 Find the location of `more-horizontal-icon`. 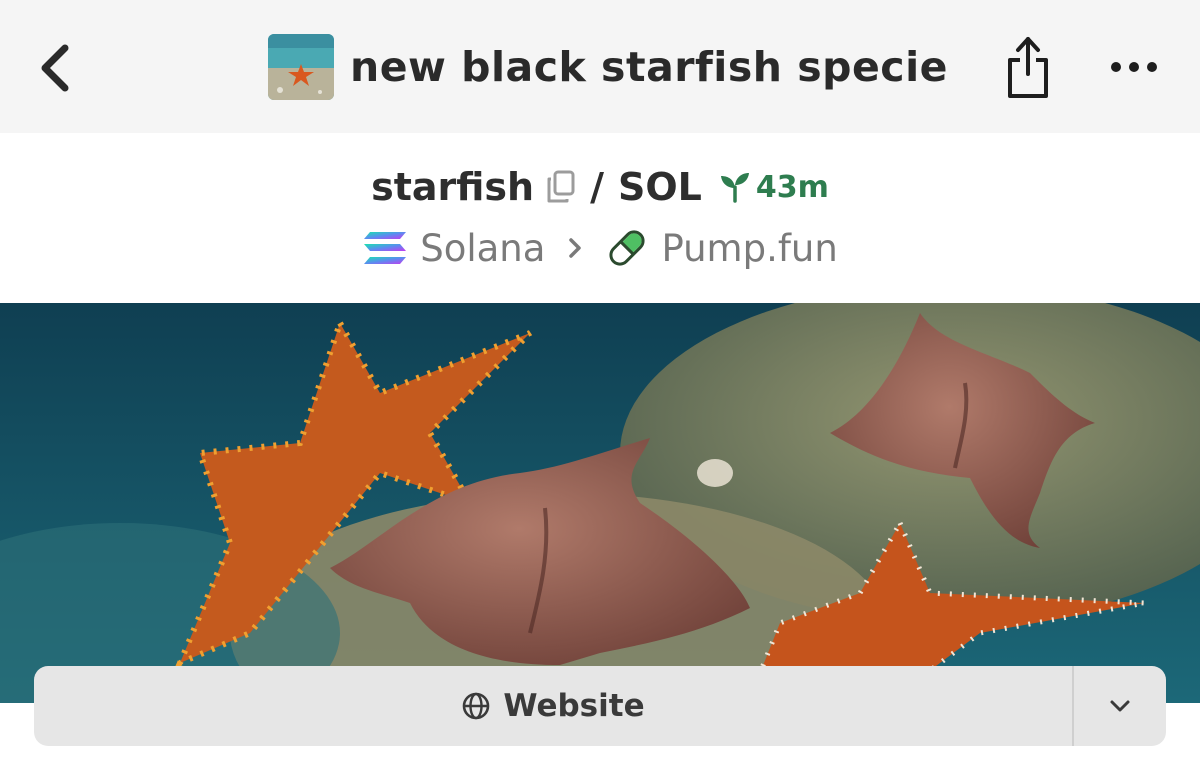

more-horizontal-icon is located at coordinates (1134, 67).